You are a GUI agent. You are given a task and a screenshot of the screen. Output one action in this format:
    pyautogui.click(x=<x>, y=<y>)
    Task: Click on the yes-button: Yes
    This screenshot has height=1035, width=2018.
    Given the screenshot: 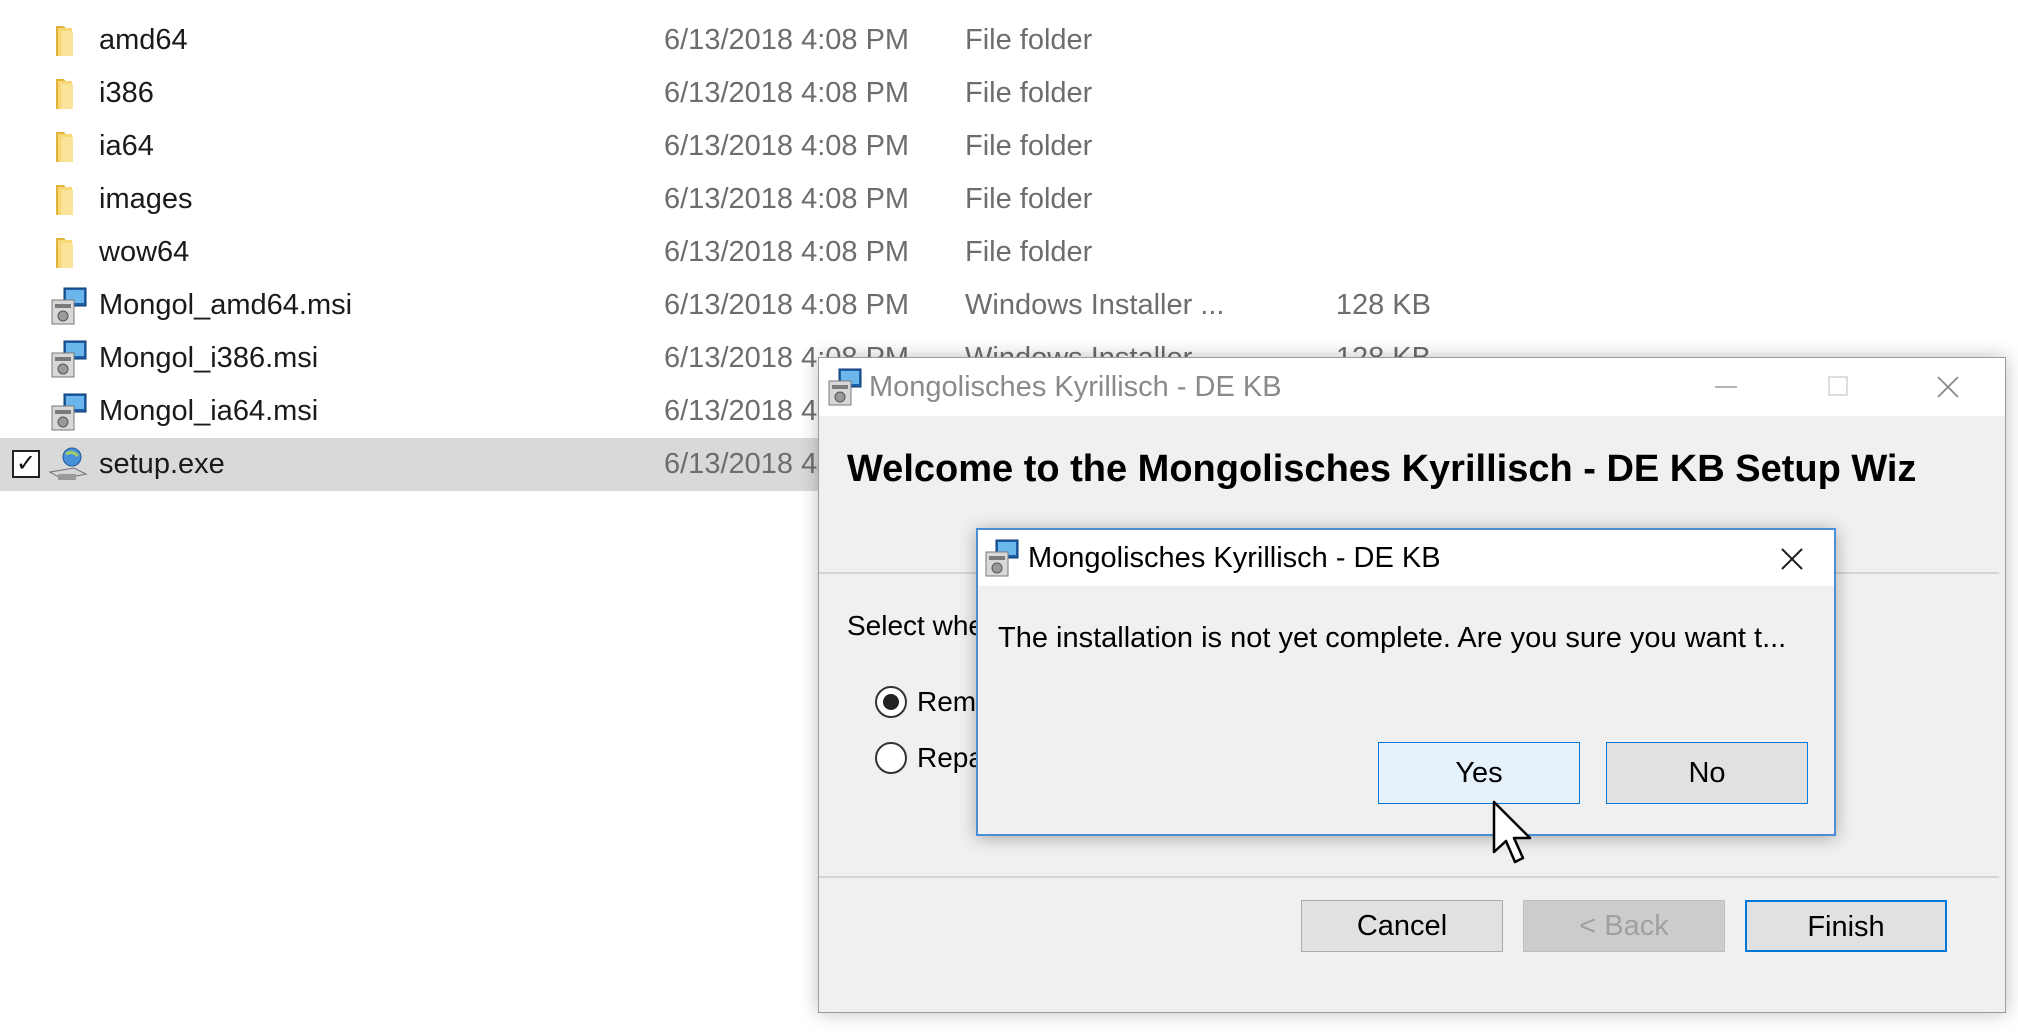 What is the action you would take?
    pyautogui.click(x=1479, y=773)
    